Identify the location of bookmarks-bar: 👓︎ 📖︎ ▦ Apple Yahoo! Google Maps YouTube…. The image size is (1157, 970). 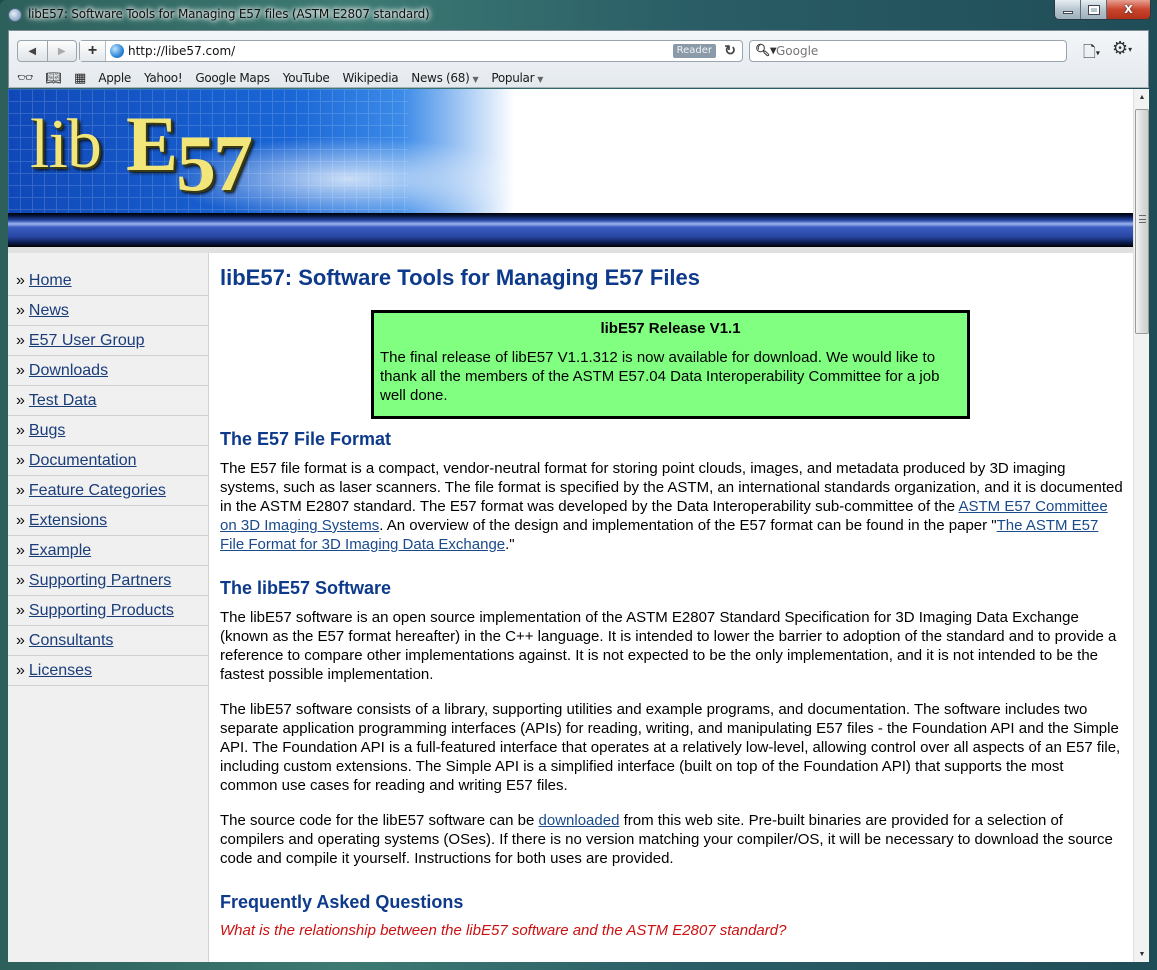
(286, 78).